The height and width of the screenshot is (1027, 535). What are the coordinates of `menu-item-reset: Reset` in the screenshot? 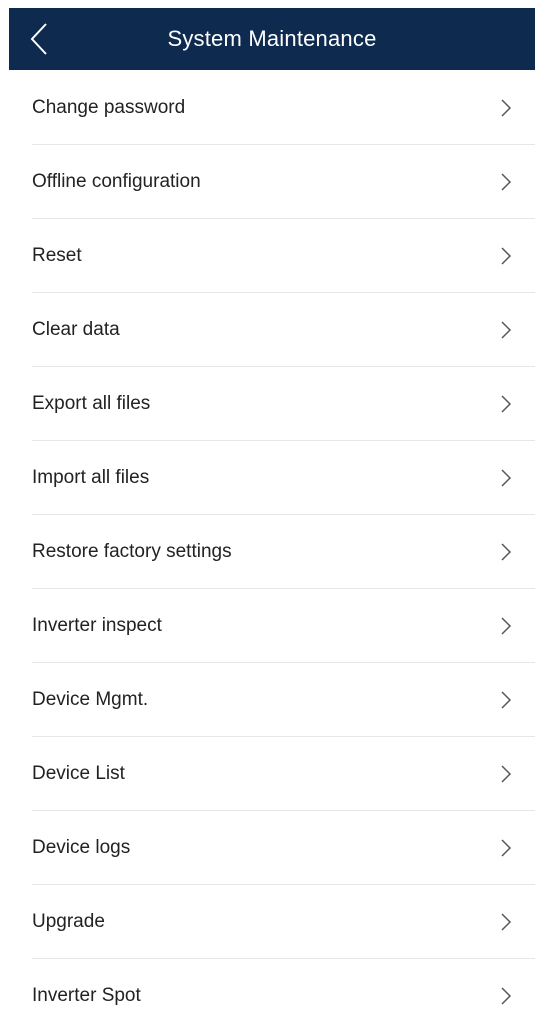 It's located at (267, 256).